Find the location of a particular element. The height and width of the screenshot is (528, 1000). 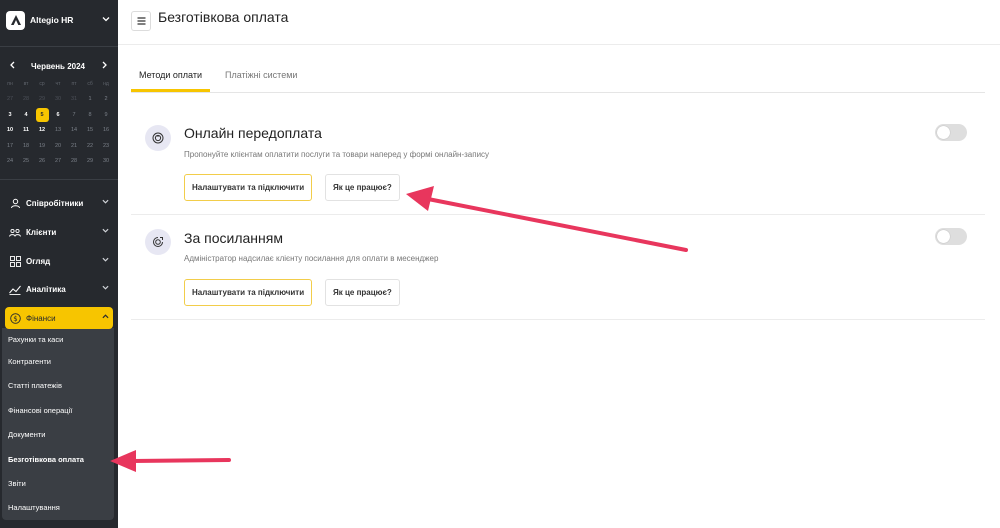

nav-item-finance: $ Фінанси is located at coordinates (59, 318).